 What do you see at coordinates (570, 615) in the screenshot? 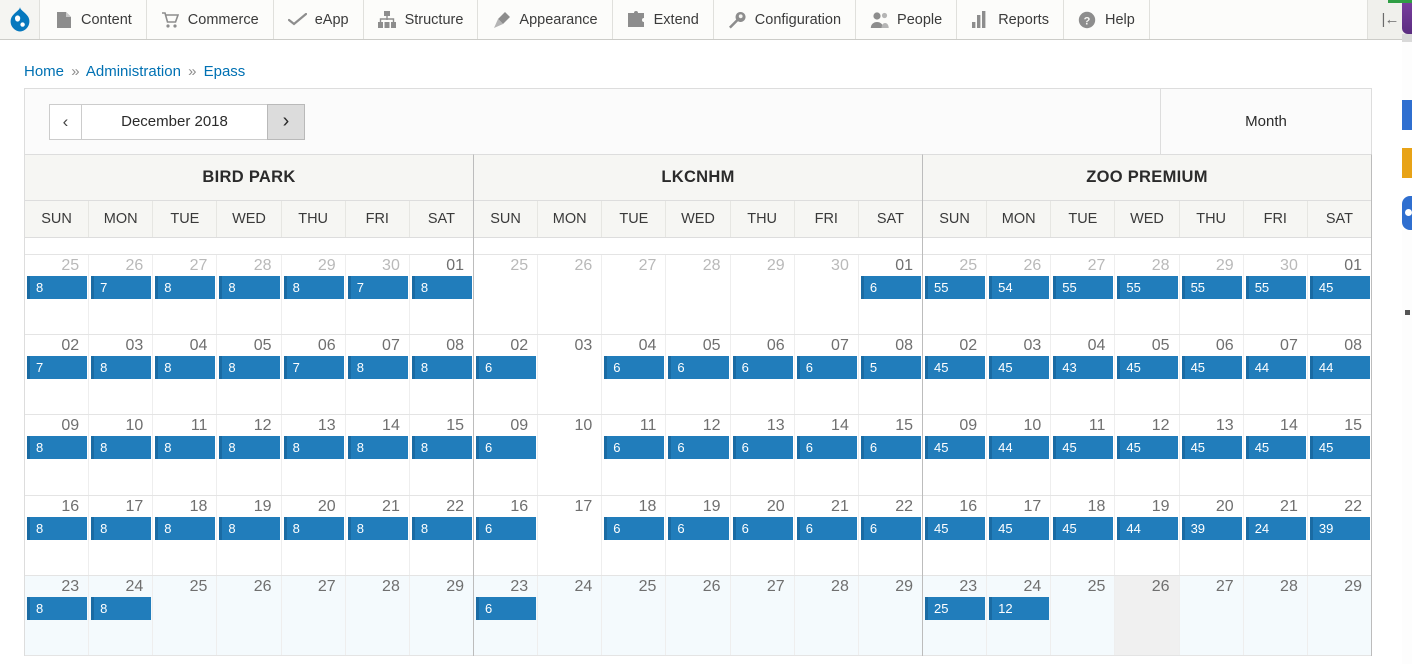
I see `calendar-day-cell: 24` at bounding box center [570, 615].